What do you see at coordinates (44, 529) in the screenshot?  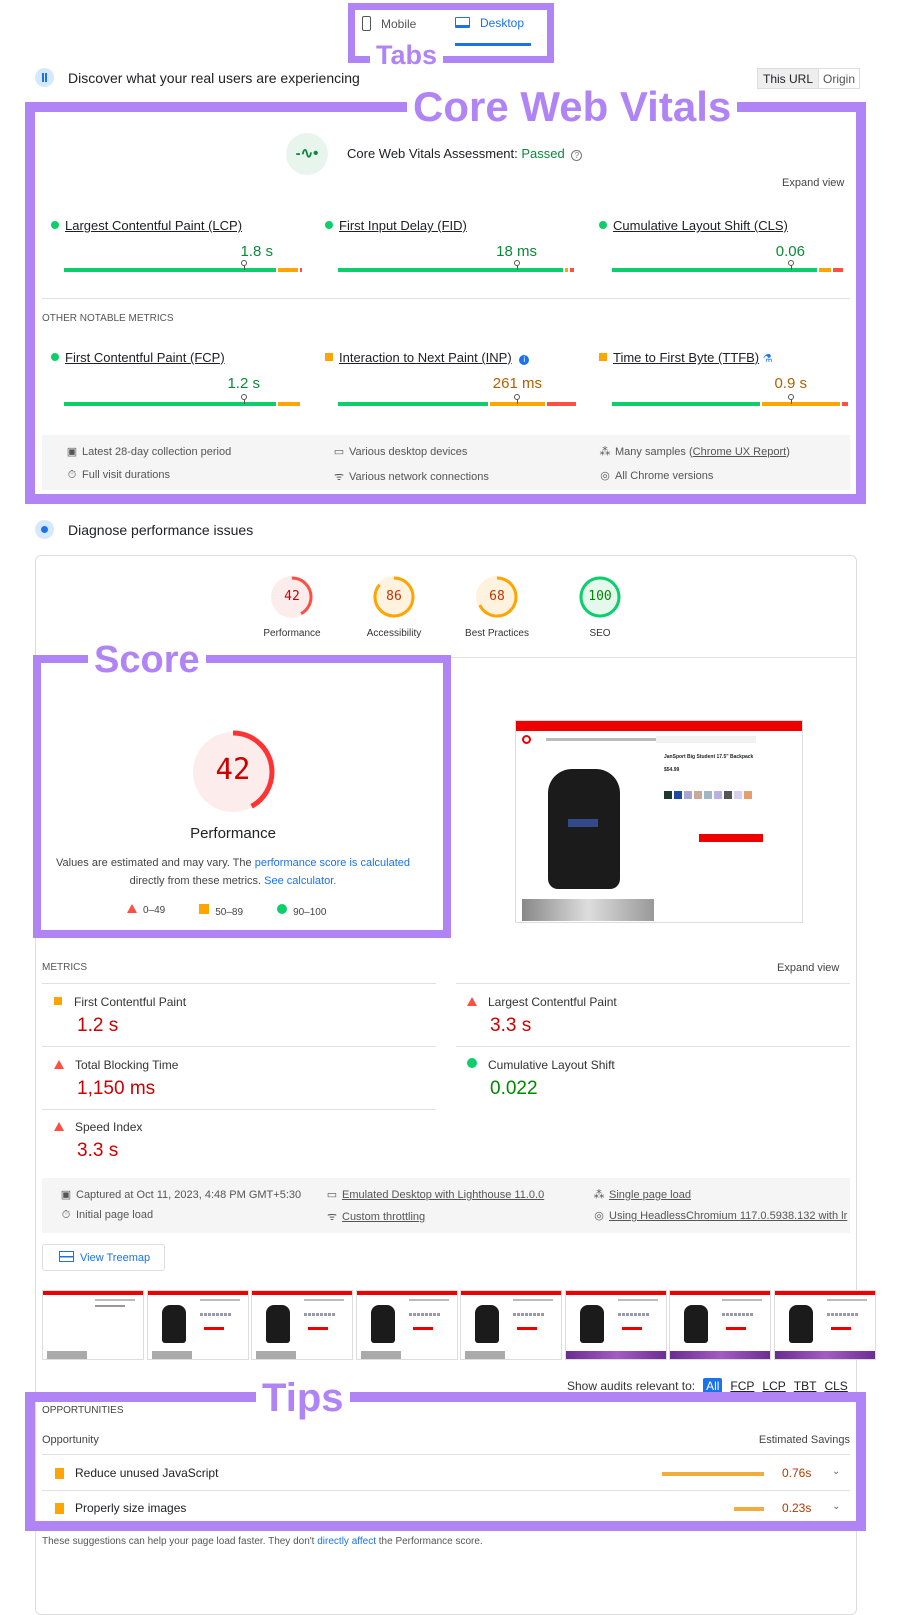 I see `lighthouse-icon` at bounding box center [44, 529].